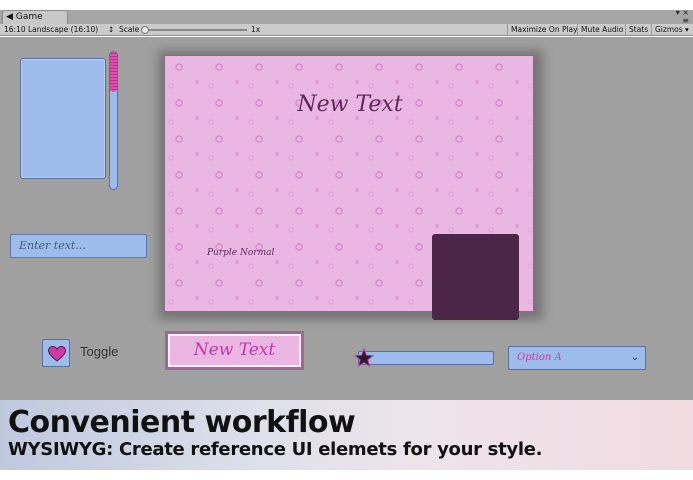 Image resolution: width=693 pixels, height=480 pixels. I want to click on gizmos-button: Gizmos ▾, so click(671, 30).